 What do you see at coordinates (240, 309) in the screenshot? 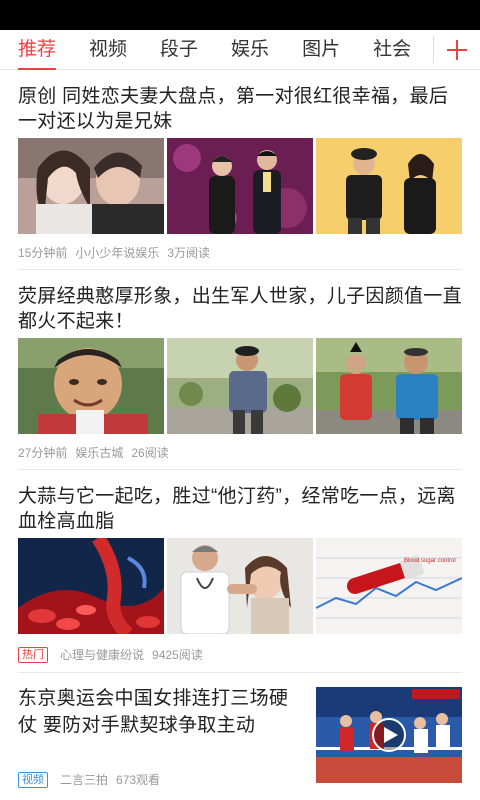
I see `news-title: 荧屏经典憨厚形象，出生军人世家，儿子因颜值一直都火不起来！` at bounding box center [240, 309].